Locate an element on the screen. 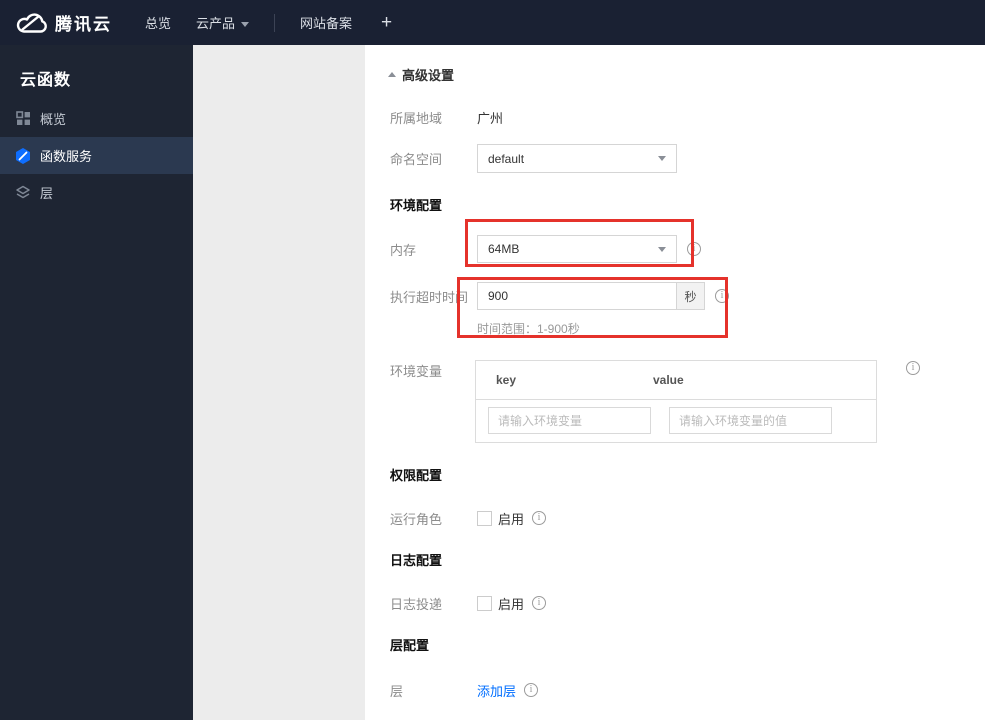 Image resolution: width=985 pixels, height=720 pixels. run-role-checkbox is located at coordinates (484, 518).